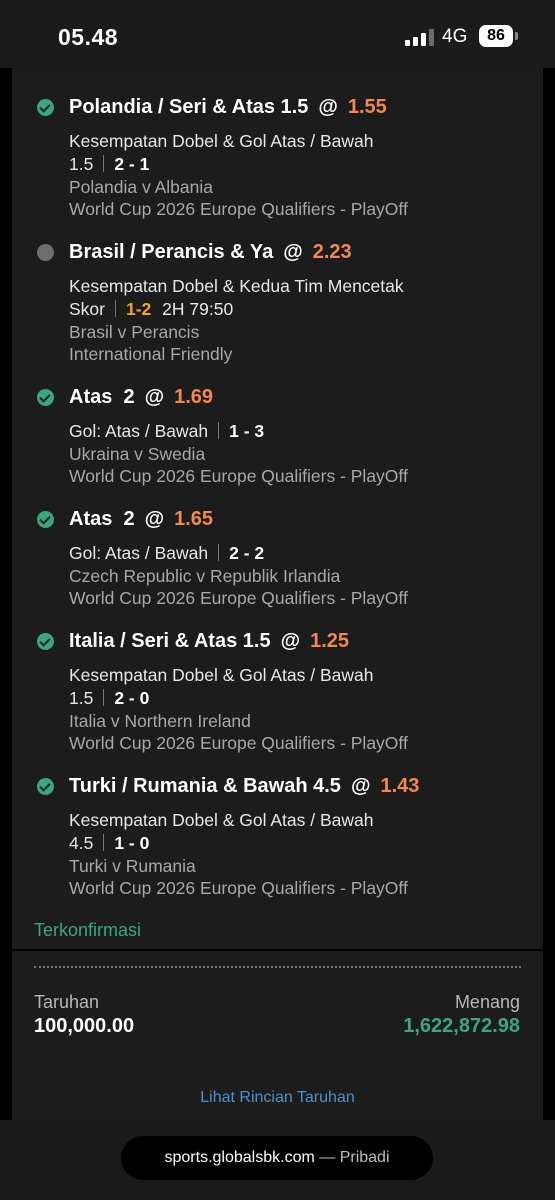 This screenshot has height=1200, width=555. I want to click on address-bar: sports.globalsbk.com — Pribadi, so click(277, 1158).